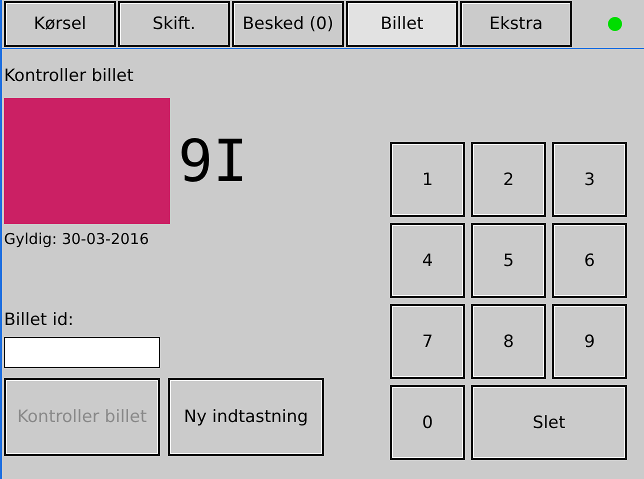 The image size is (644, 479). Describe the element at coordinates (76, 239) in the screenshot. I see `validity-date: Gyldig: 30-03-2016` at that location.